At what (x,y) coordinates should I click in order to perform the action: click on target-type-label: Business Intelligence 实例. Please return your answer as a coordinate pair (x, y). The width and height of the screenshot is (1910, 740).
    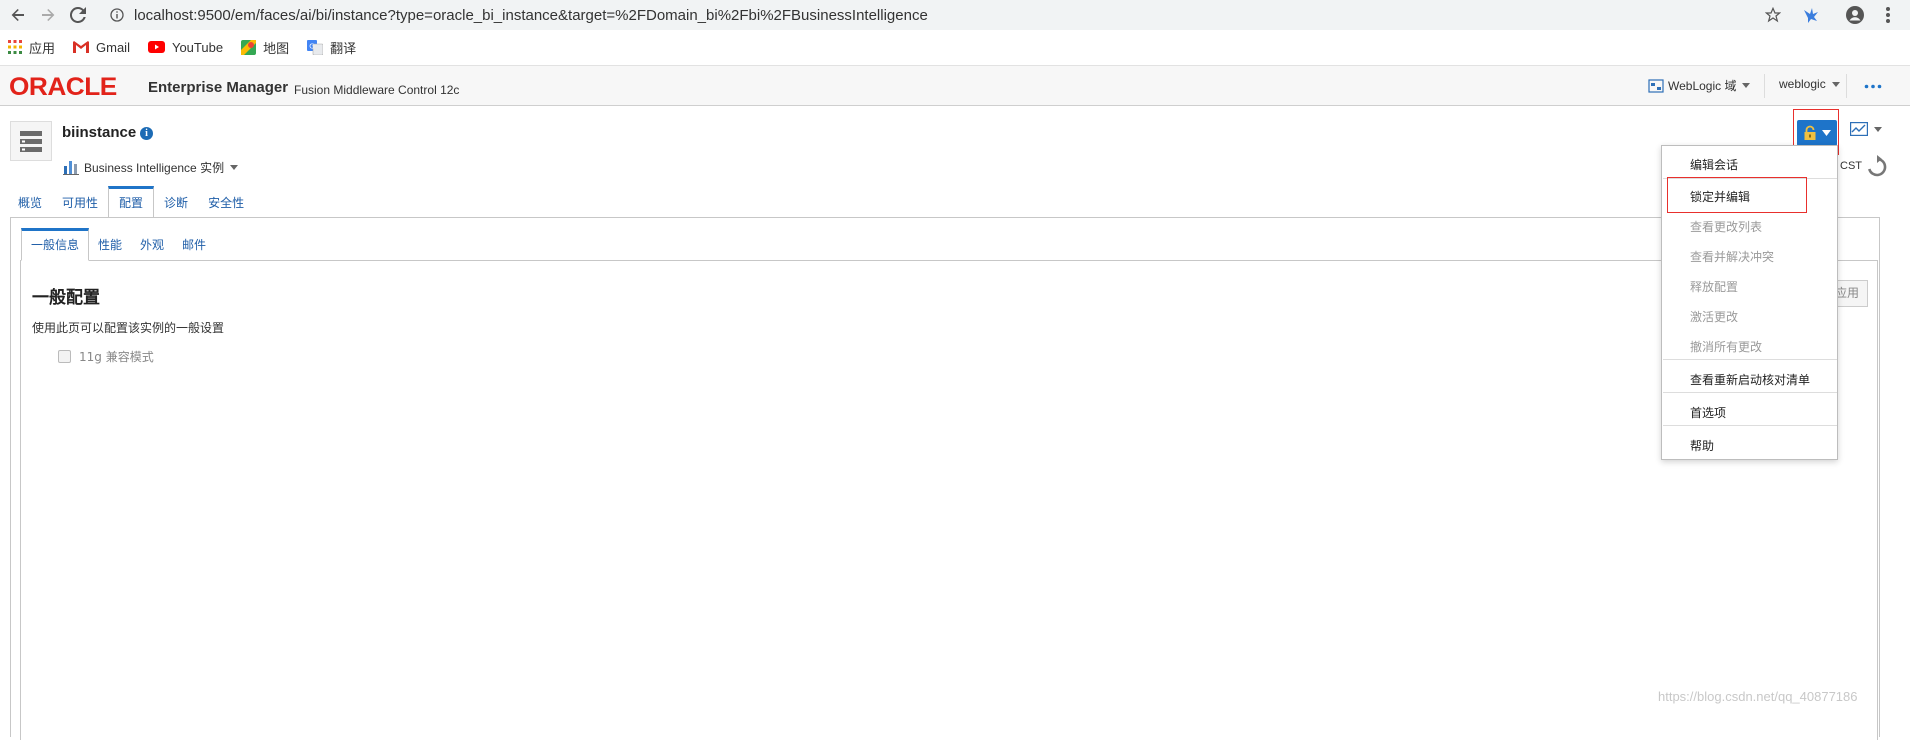
    Looking at the image, I should click on (154, 167).